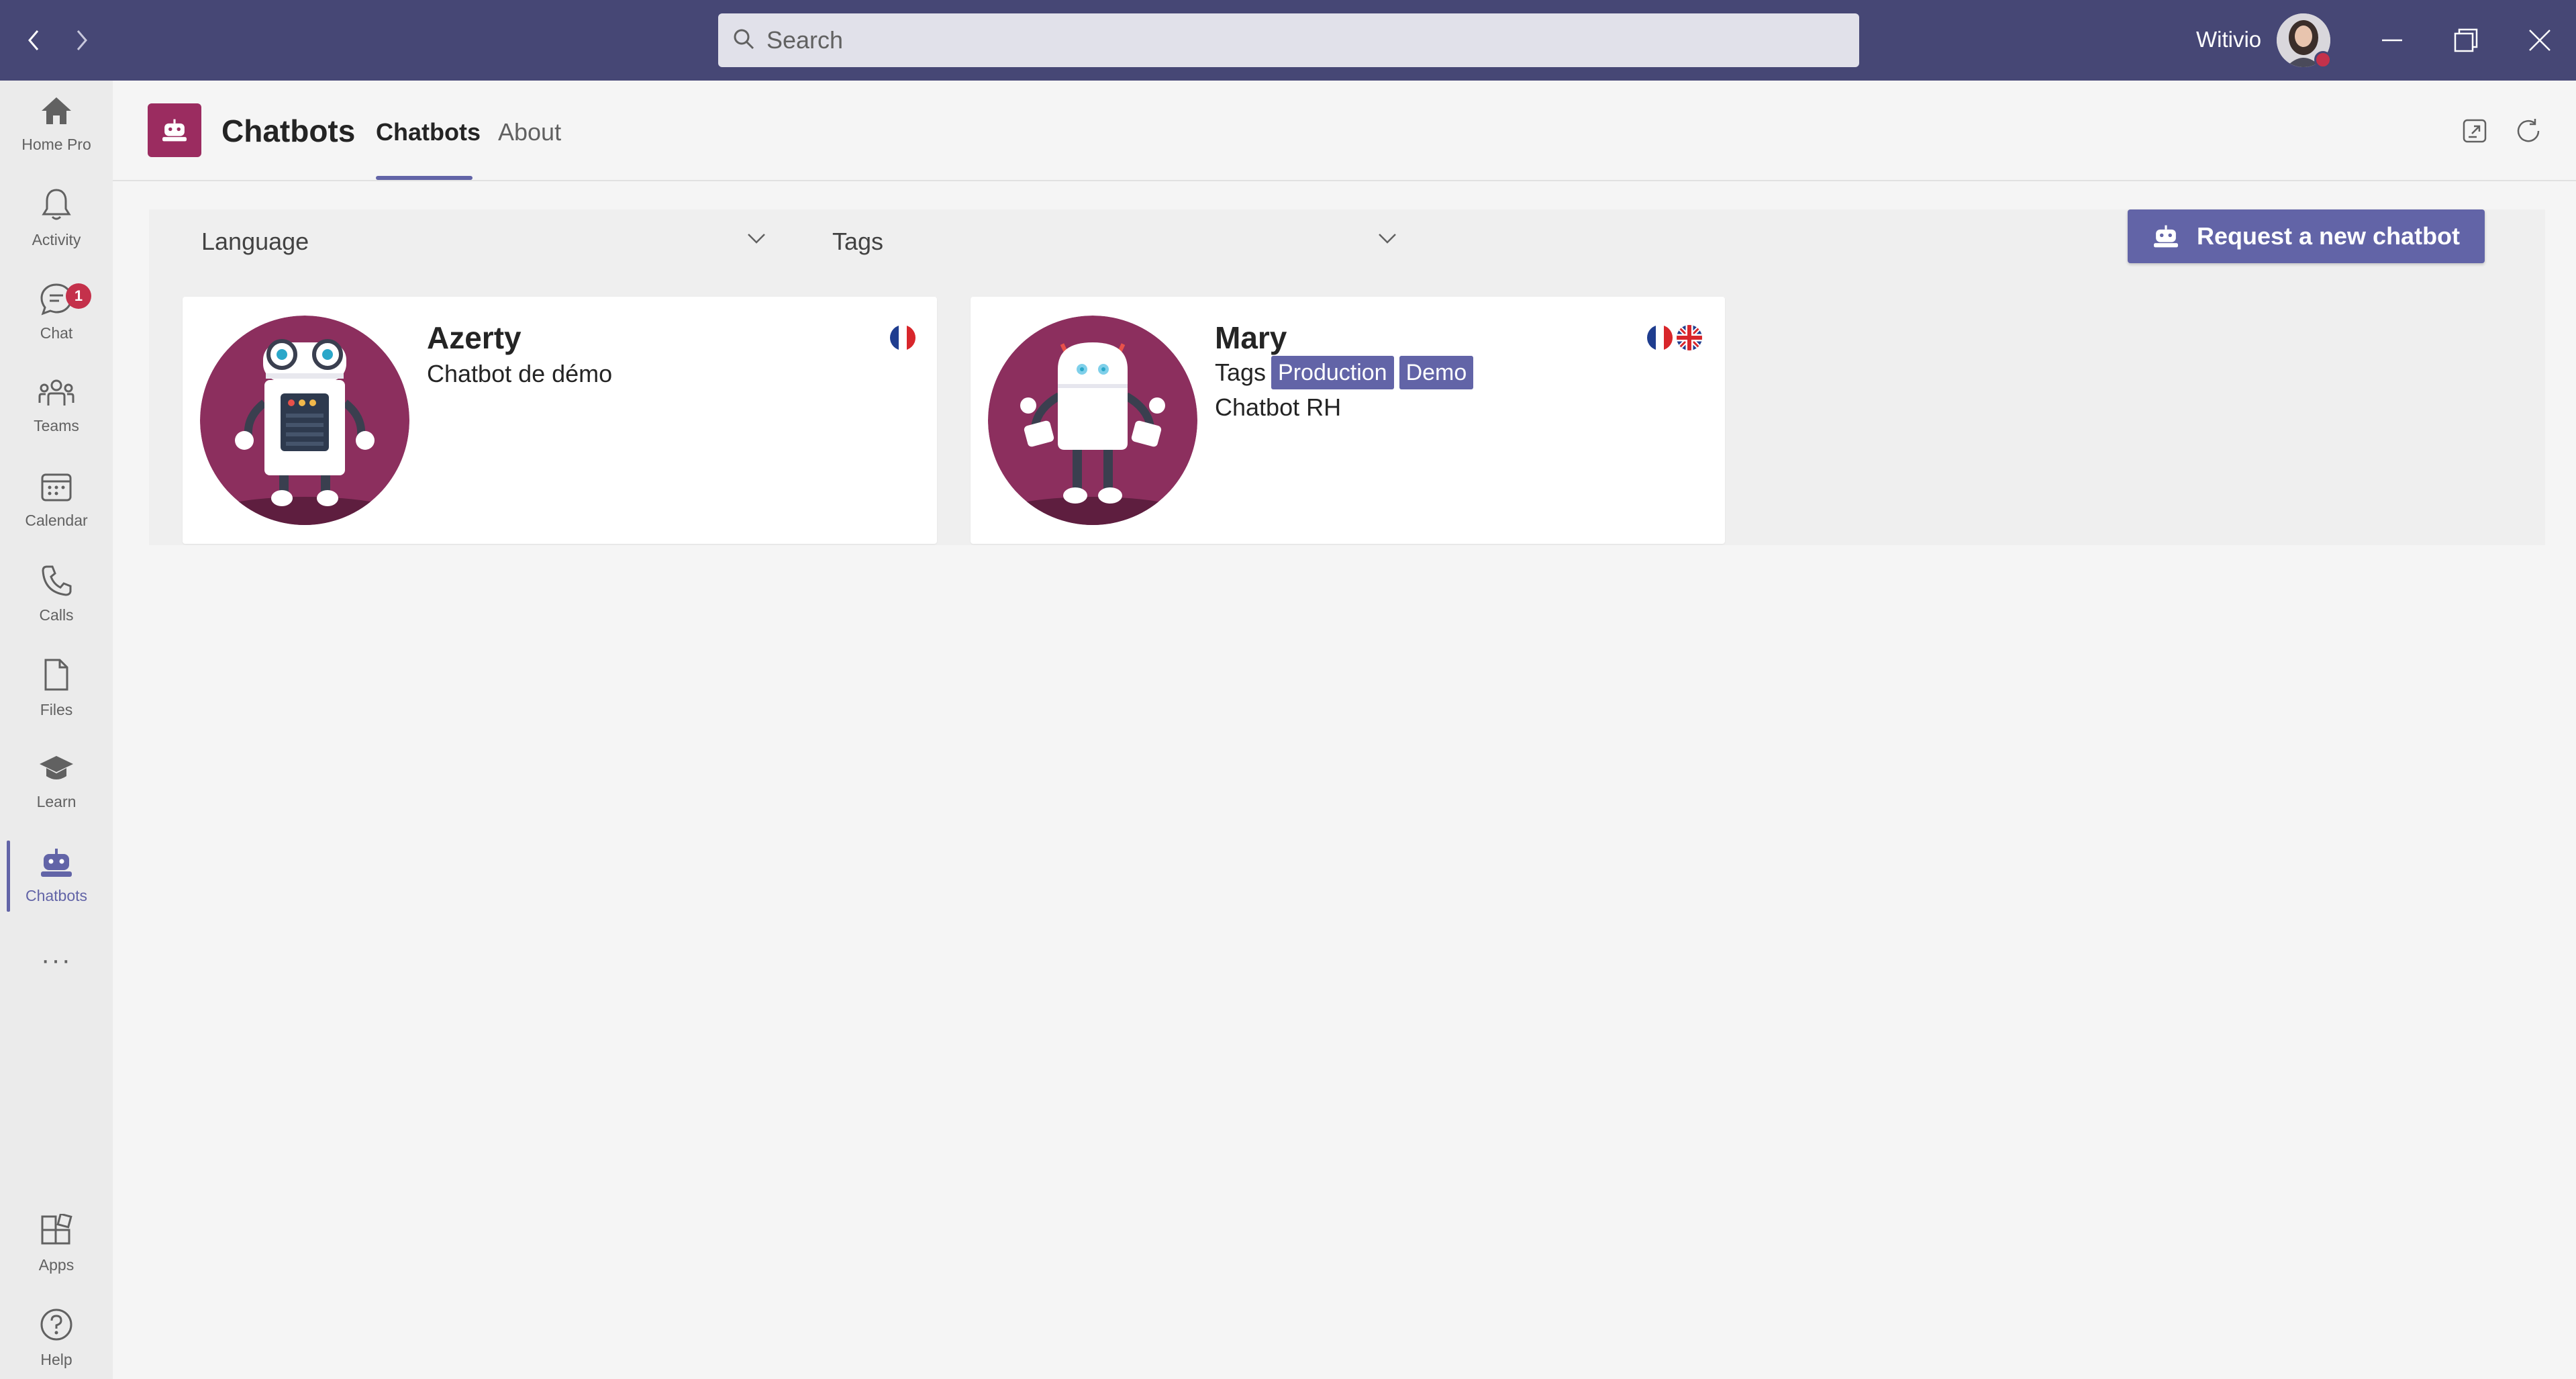  Describe the element at coordinates (2229, 39) in the screenshot. I see `user-name: Witivio` at that location.